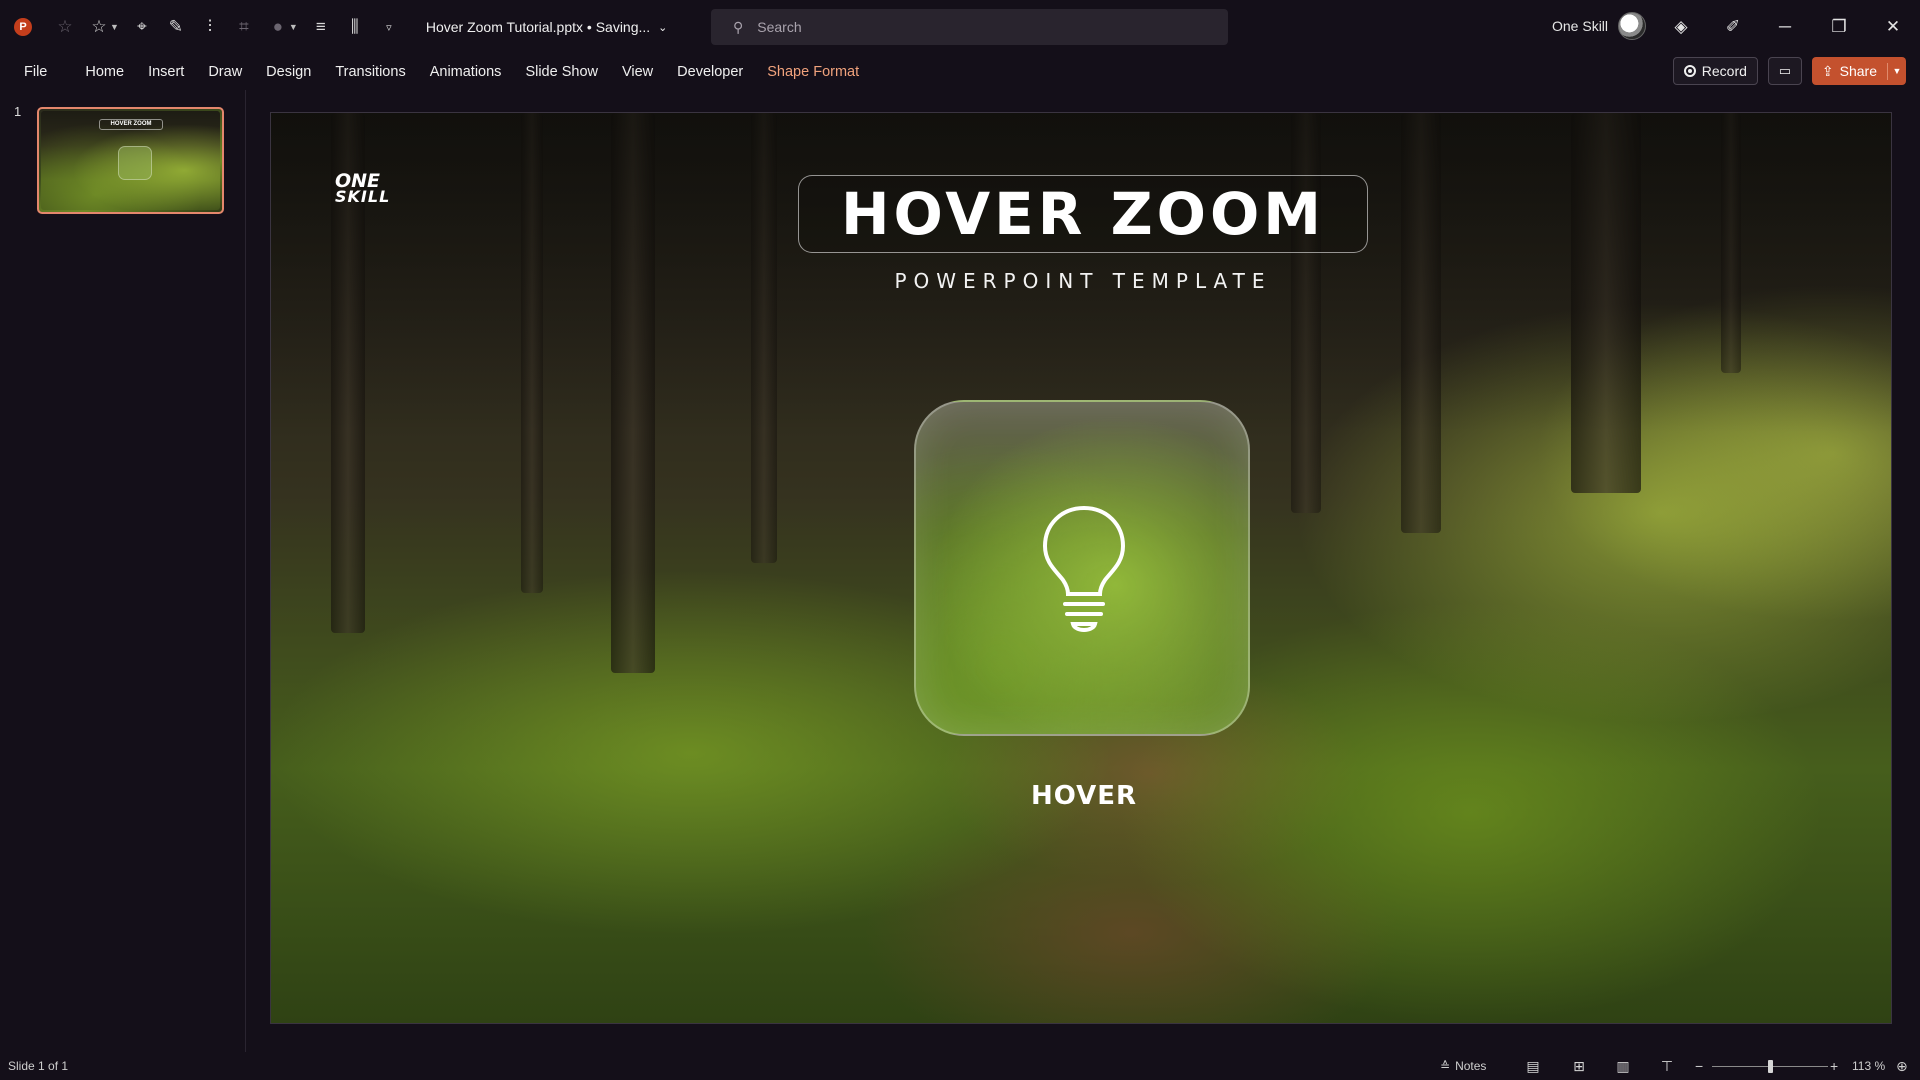  I want to click on slide-title: HOVER ZOOM, so click(1083, 214).